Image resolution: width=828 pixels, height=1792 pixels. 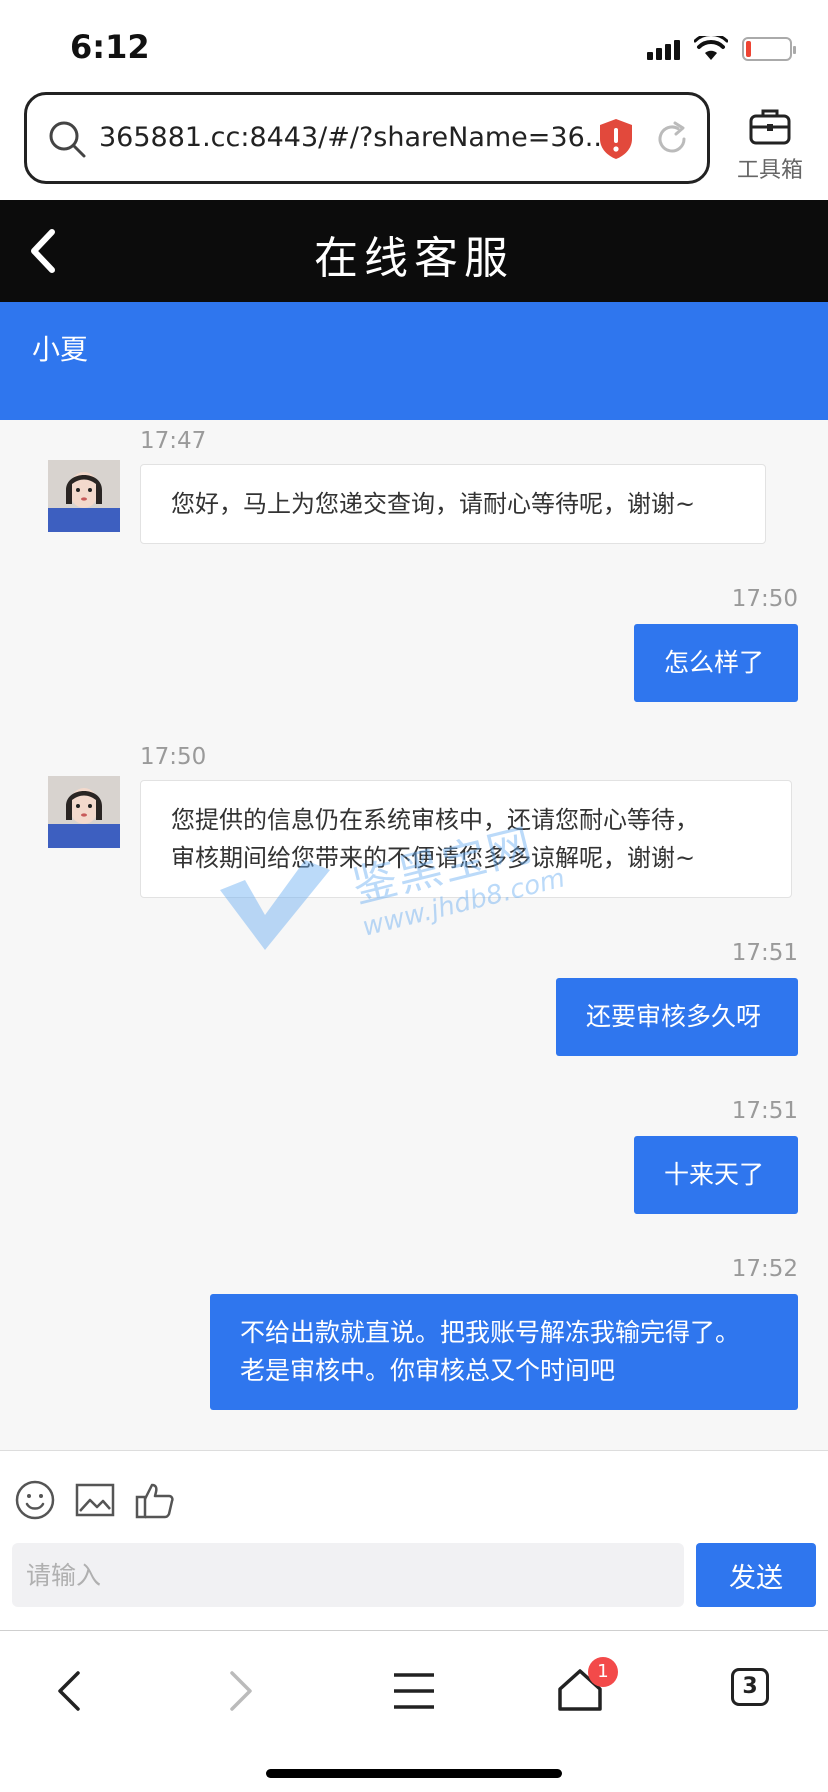 What do you see at coordinates (428, 1370) in the screenshot?
I see `message-line: 老是审核中。你审核总又个时间吧` at bounding box center [428, 1370].